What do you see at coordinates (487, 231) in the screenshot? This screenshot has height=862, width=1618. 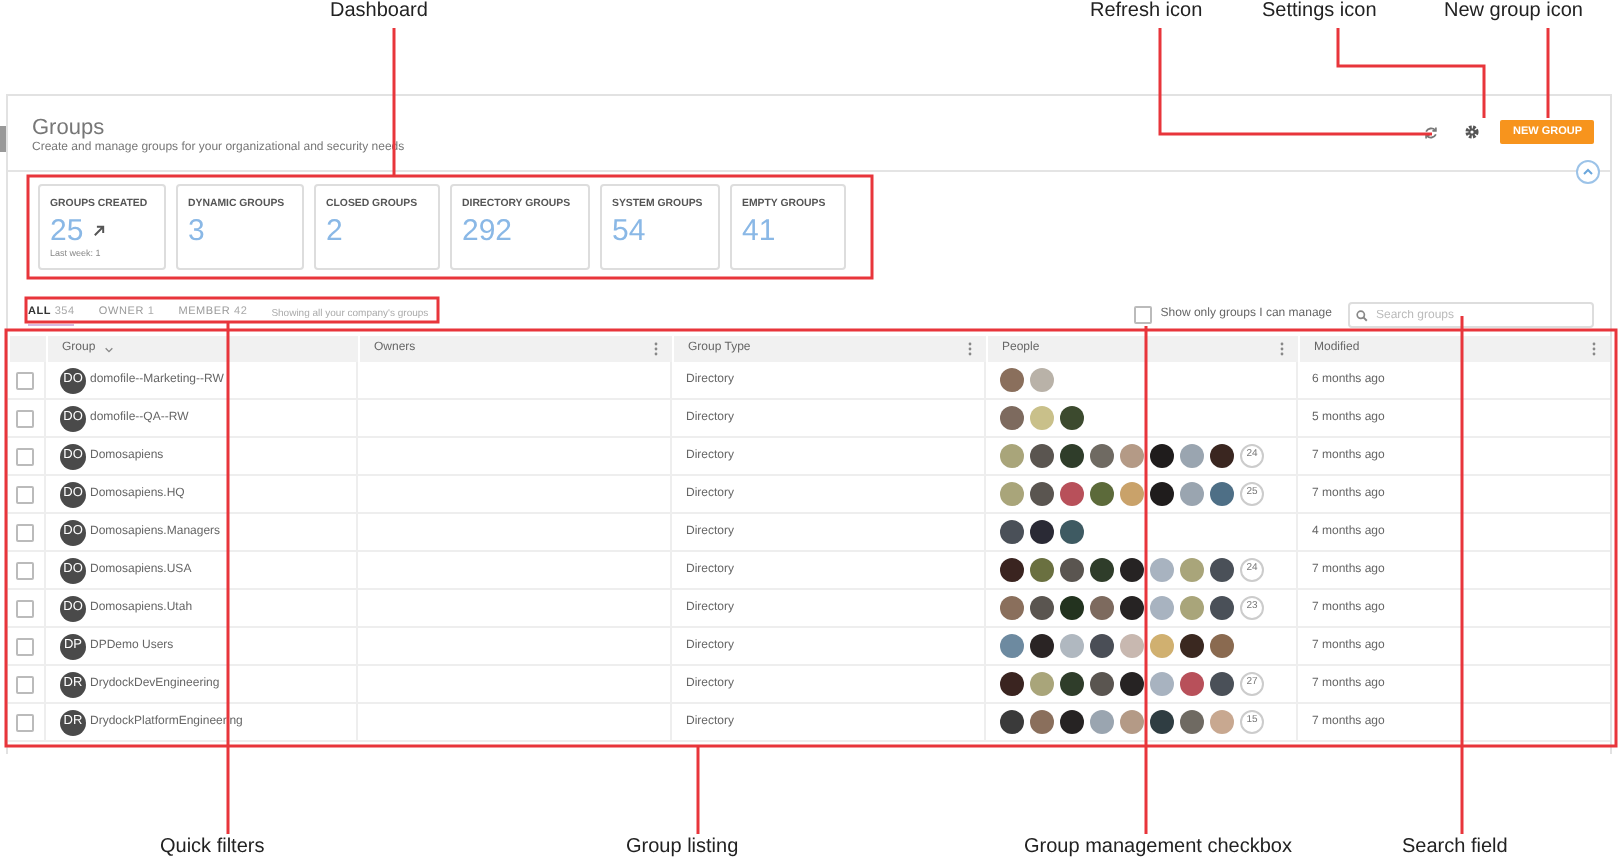 I see `stat-value: 292` at bounding box center [487, 231].